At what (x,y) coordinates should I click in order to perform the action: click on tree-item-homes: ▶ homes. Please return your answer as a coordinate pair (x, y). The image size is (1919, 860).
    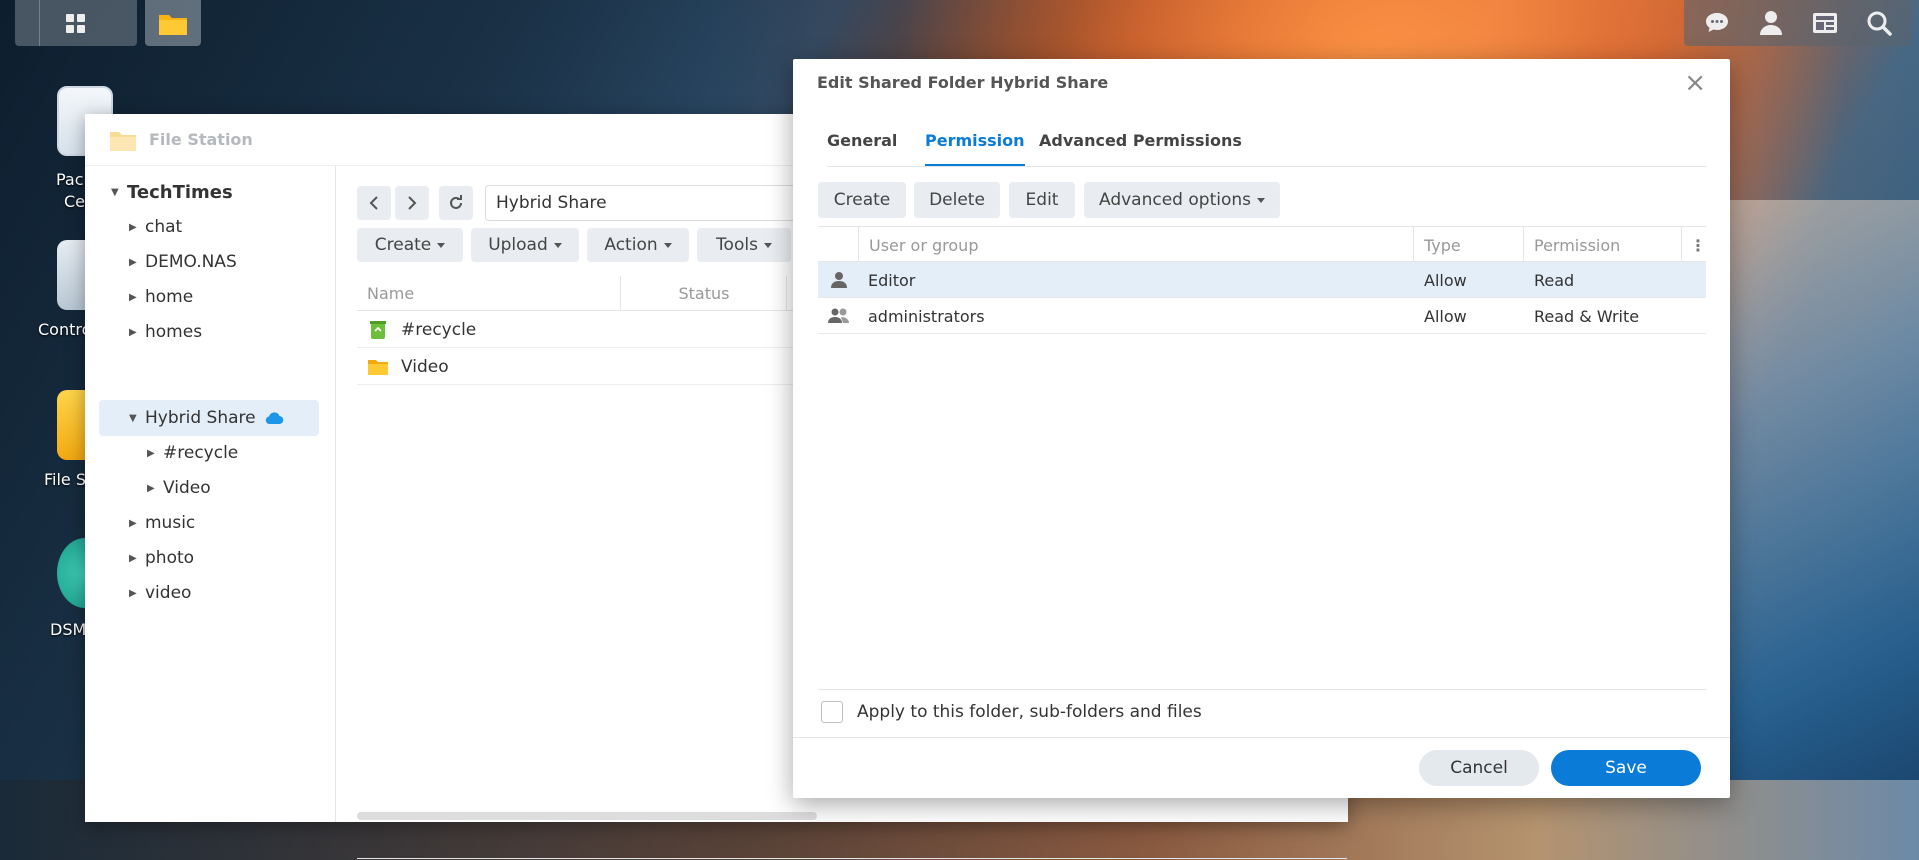
    Looking at the image, I should click on (165, 332).